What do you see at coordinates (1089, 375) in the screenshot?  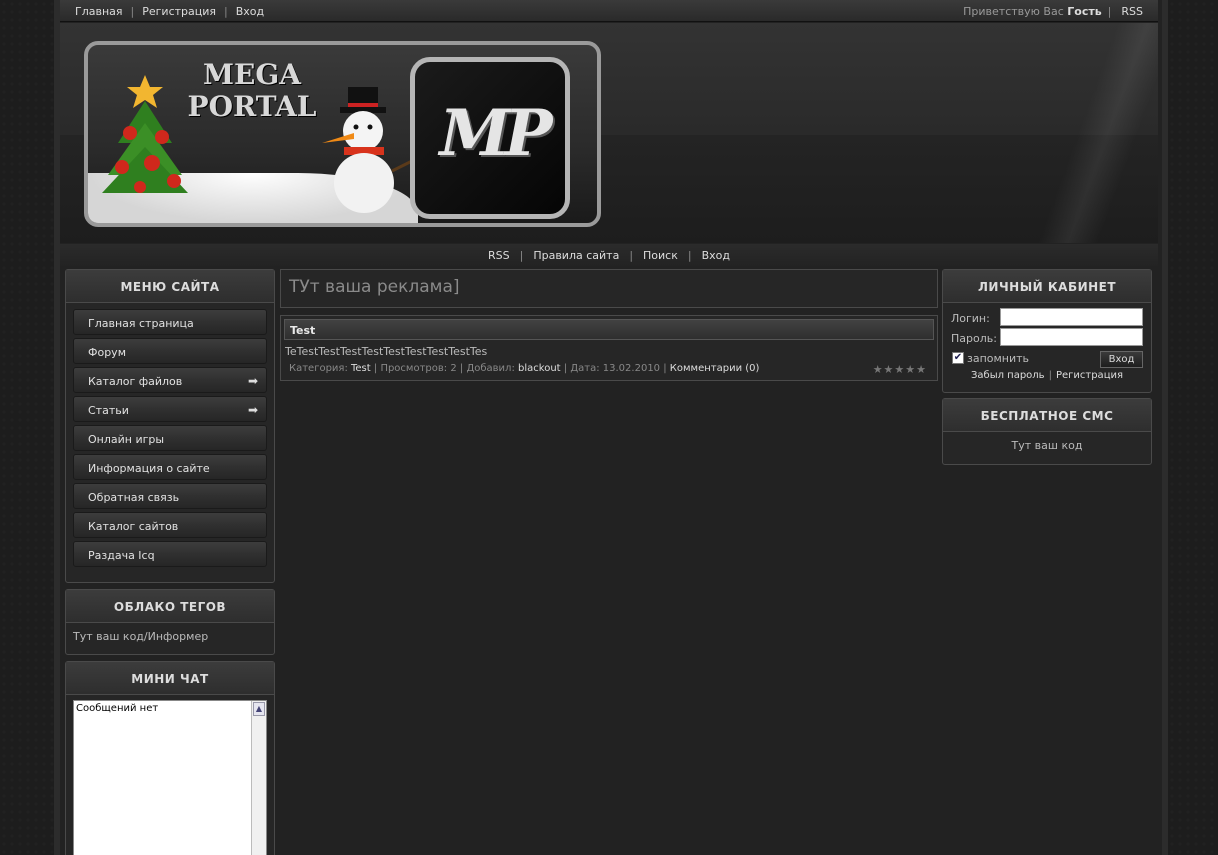 I see `register-link: Регистрация` at bounding box center [1089, 375].